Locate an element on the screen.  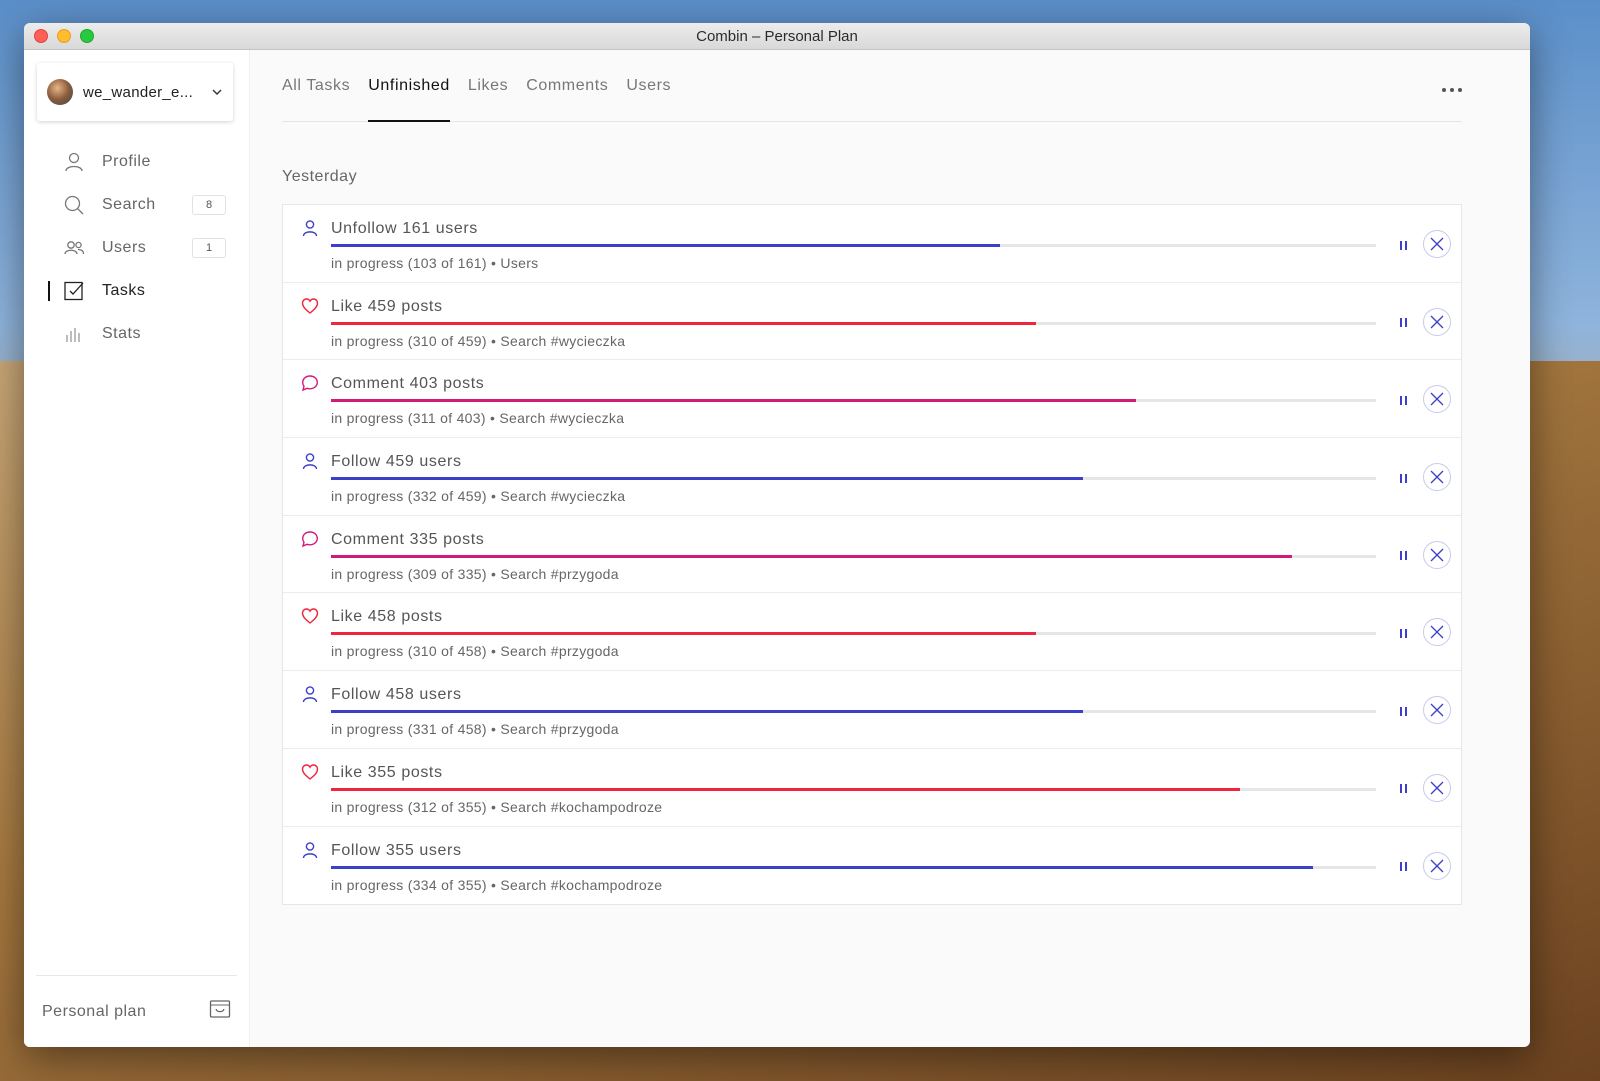
window-title: Combin – Personal Plan is located at coordinates (777, 36).